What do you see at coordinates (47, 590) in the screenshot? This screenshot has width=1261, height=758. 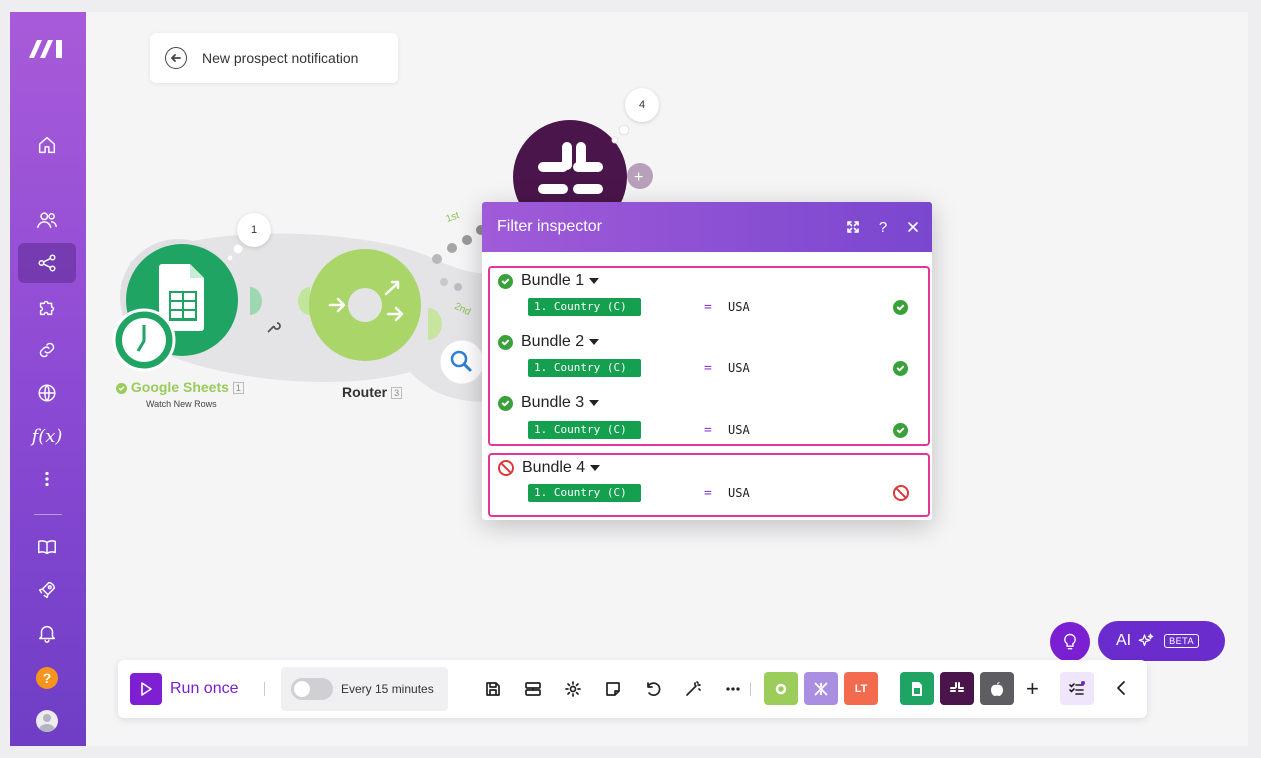 I see `sidebar-item-whats-new` at bounding box center [47, 590].